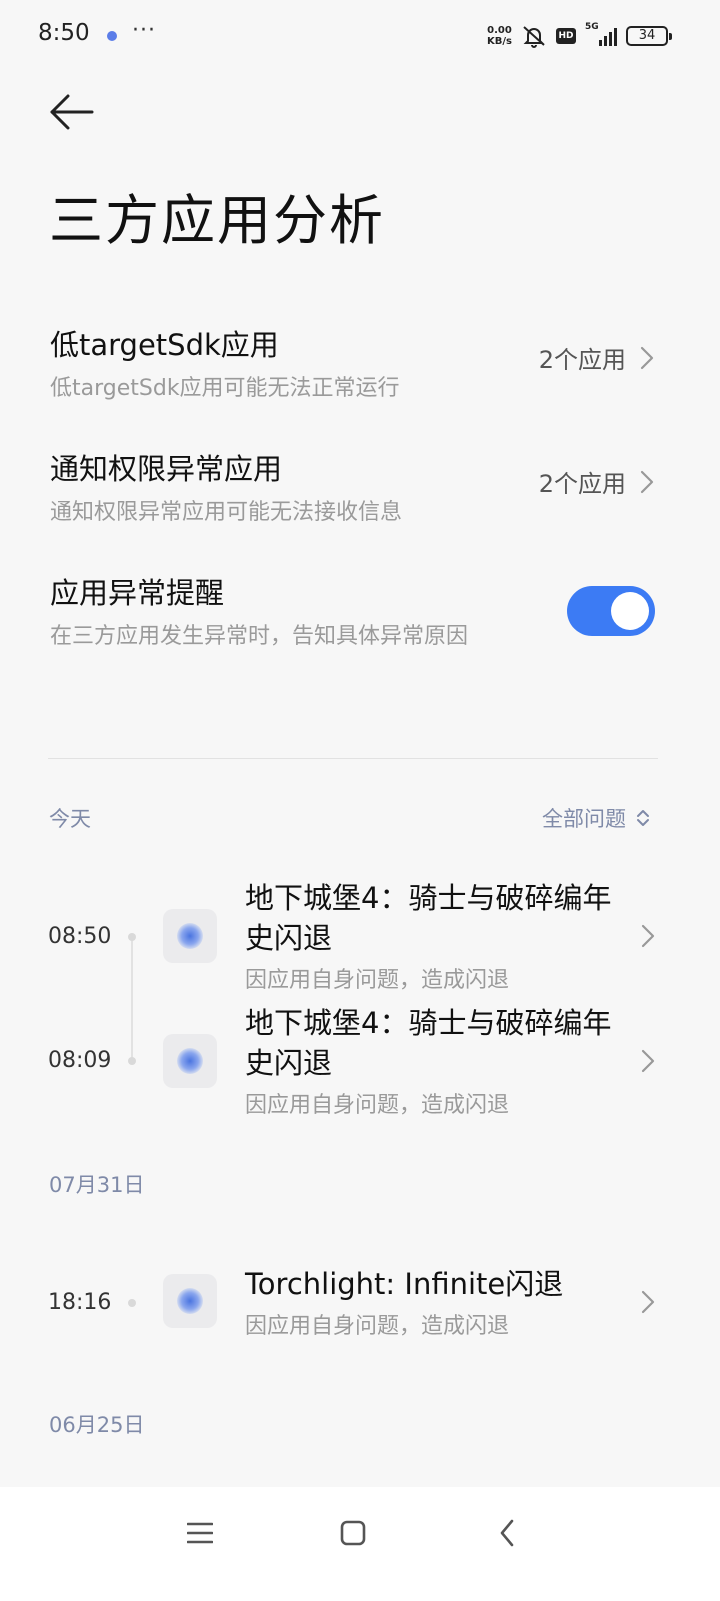  Describe the element at coordinates (80, 1060) in the screenshot. I see `event-time: 08:09` at that location.